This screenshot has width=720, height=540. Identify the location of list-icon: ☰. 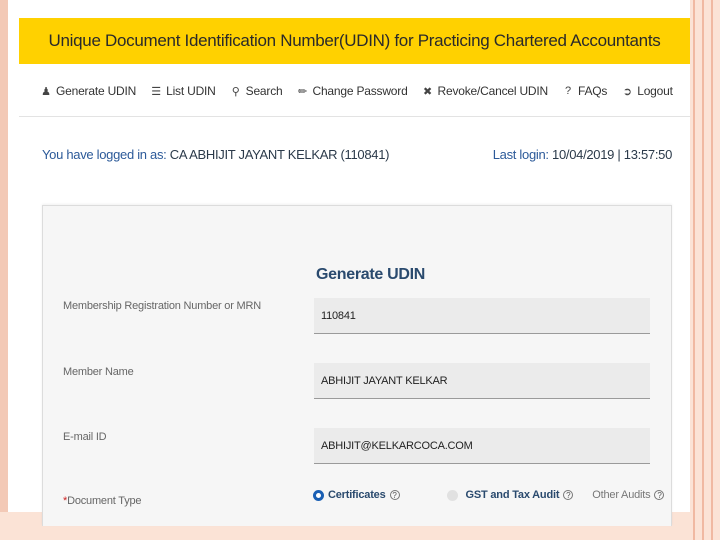
(156, 91).